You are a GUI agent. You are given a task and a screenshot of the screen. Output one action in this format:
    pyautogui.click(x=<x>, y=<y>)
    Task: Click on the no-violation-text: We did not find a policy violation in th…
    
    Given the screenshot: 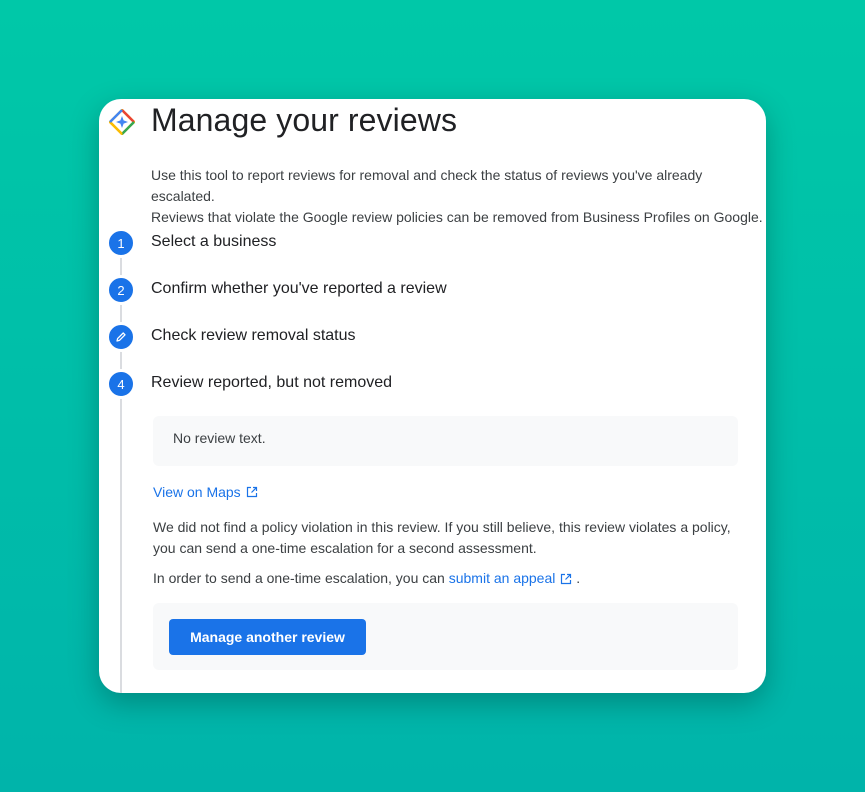 What is the action you would take?
    pyautogui.click(x=442, y=537)
    